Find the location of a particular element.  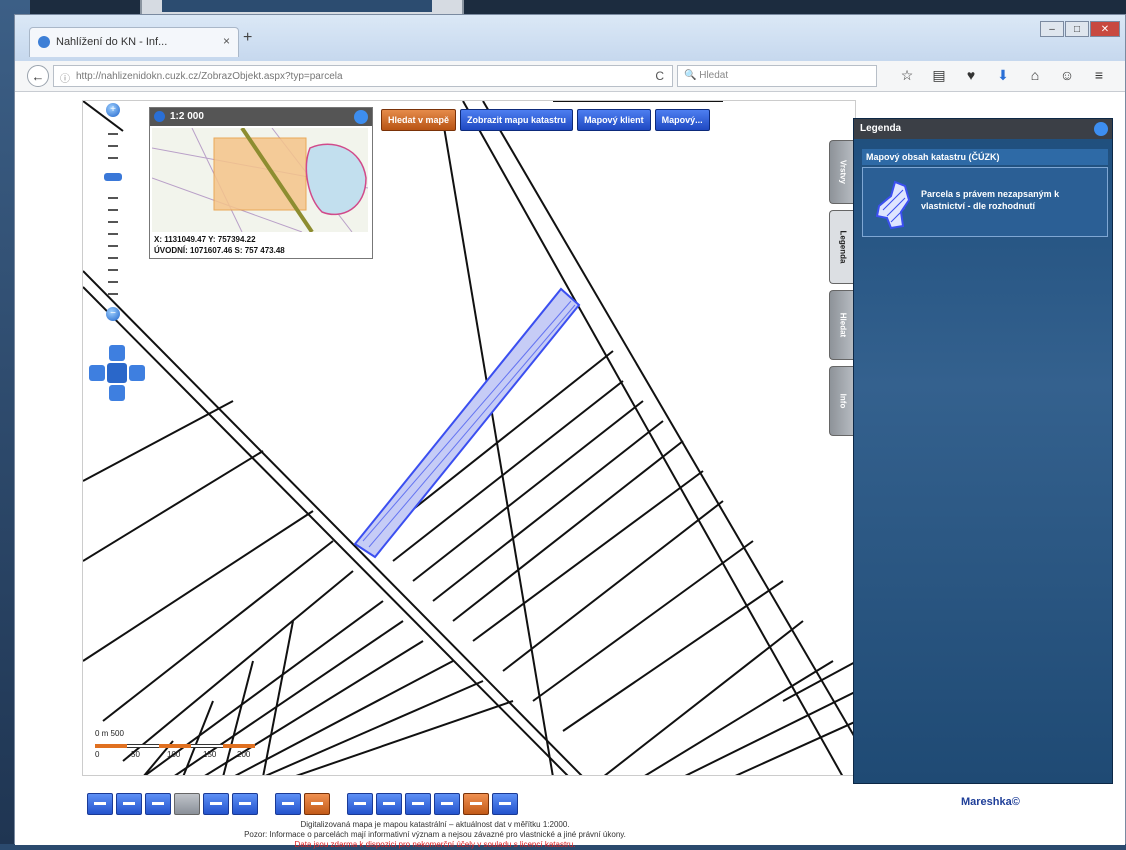

overview-thumbnail is located at coordinates (260, 180).